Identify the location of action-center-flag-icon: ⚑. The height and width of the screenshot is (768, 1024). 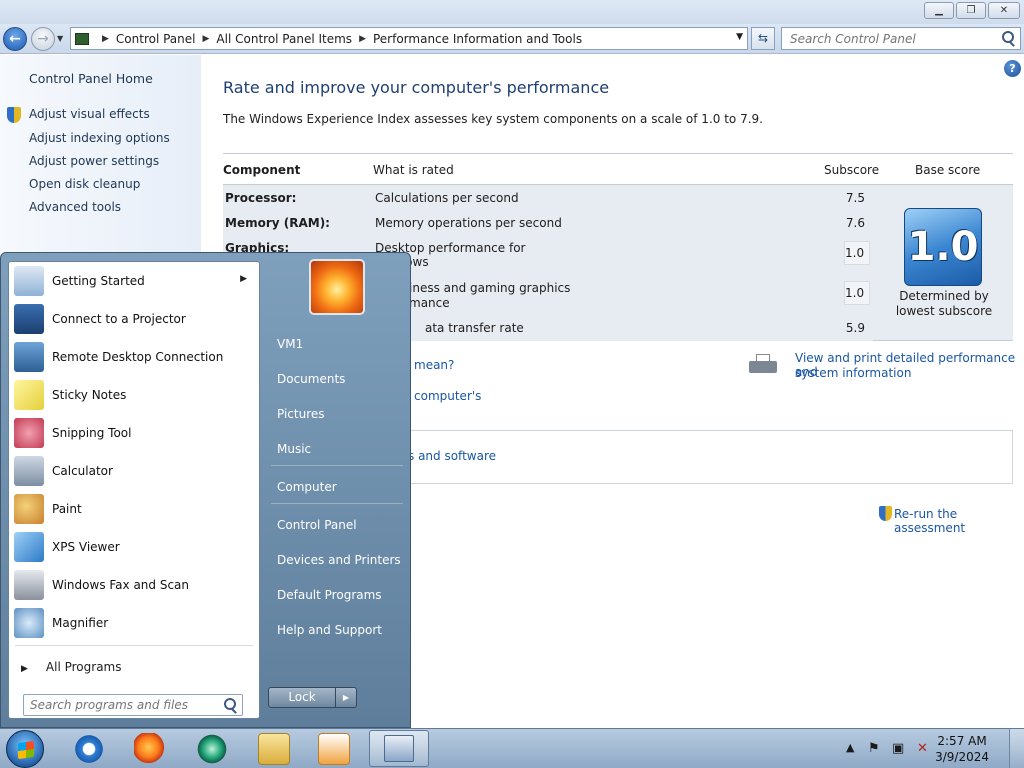
(874, 748).